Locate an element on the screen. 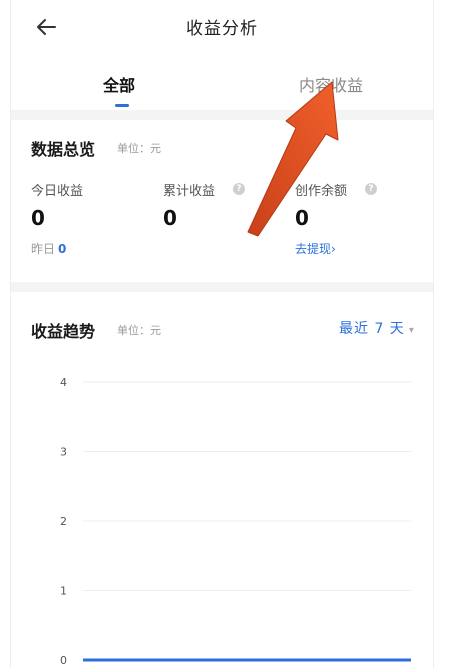 The height and width of the screenshot is (668, 449). chevron-down-icon: ▾ is located at coordinates (411, 330).